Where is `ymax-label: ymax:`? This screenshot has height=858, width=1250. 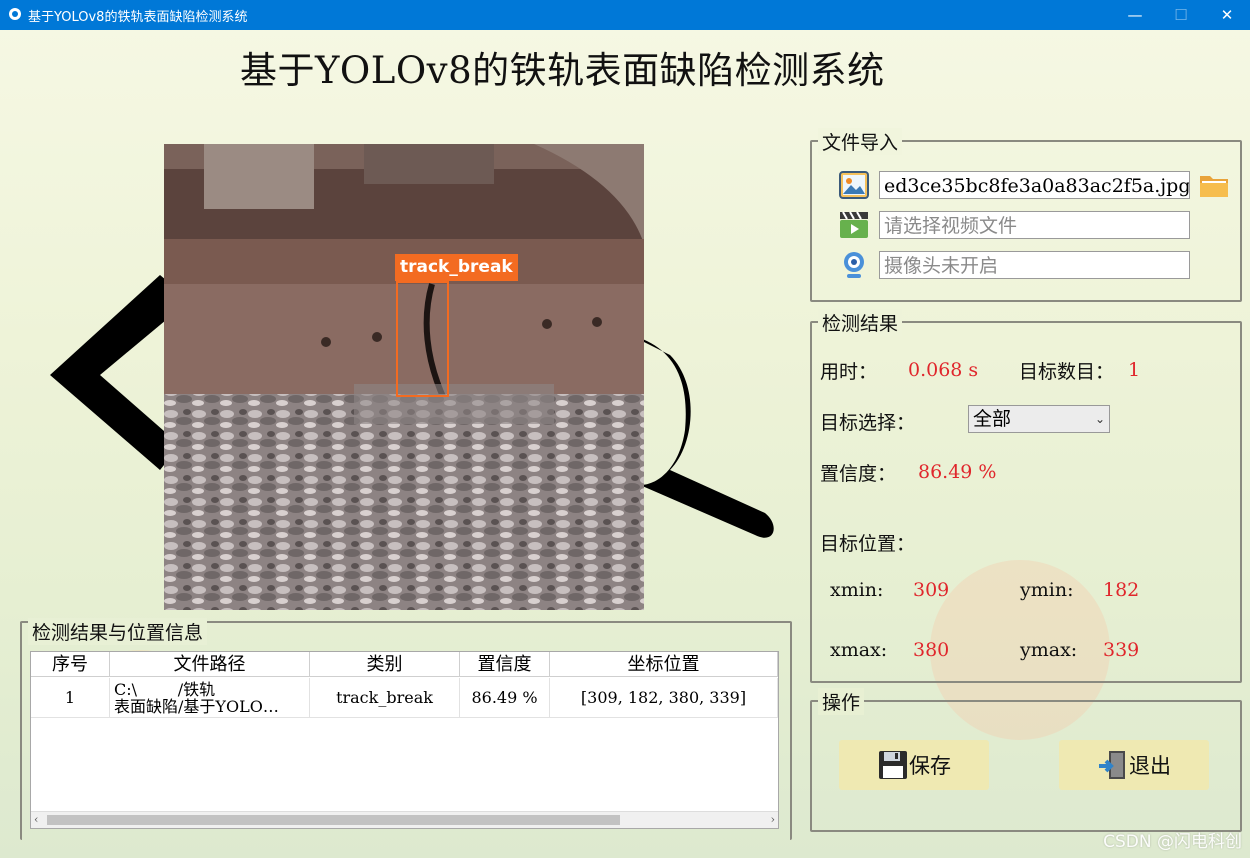
ymax-label: ymax: is located at coordinates (1049, 650).